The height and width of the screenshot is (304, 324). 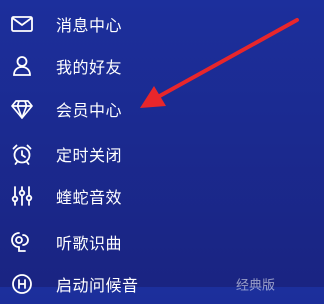 What do you see at coordinates (162, 66) in the screenshot?
I see `menu-item-my-friends: 我的好友` at bounding box center [162, 66].